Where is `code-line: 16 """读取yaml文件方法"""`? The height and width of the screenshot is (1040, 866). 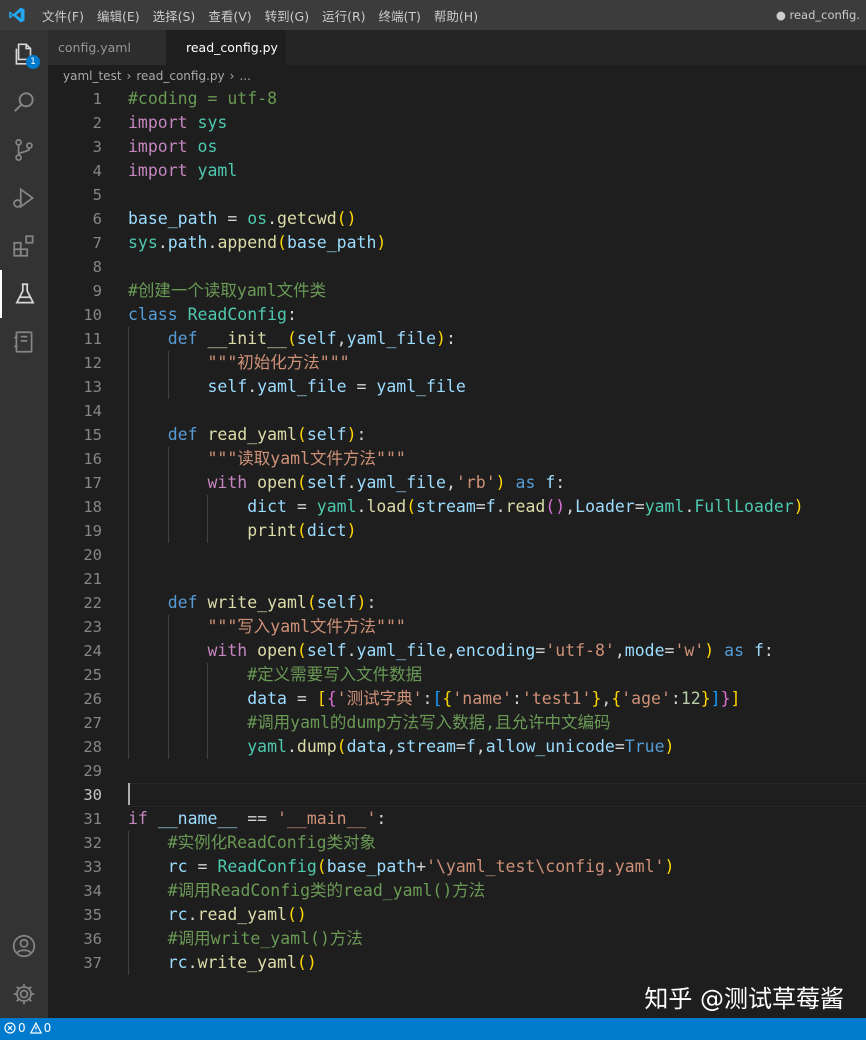 code-line: 16 """读取yaml文件方法""" is located at coordinates (457, 459).